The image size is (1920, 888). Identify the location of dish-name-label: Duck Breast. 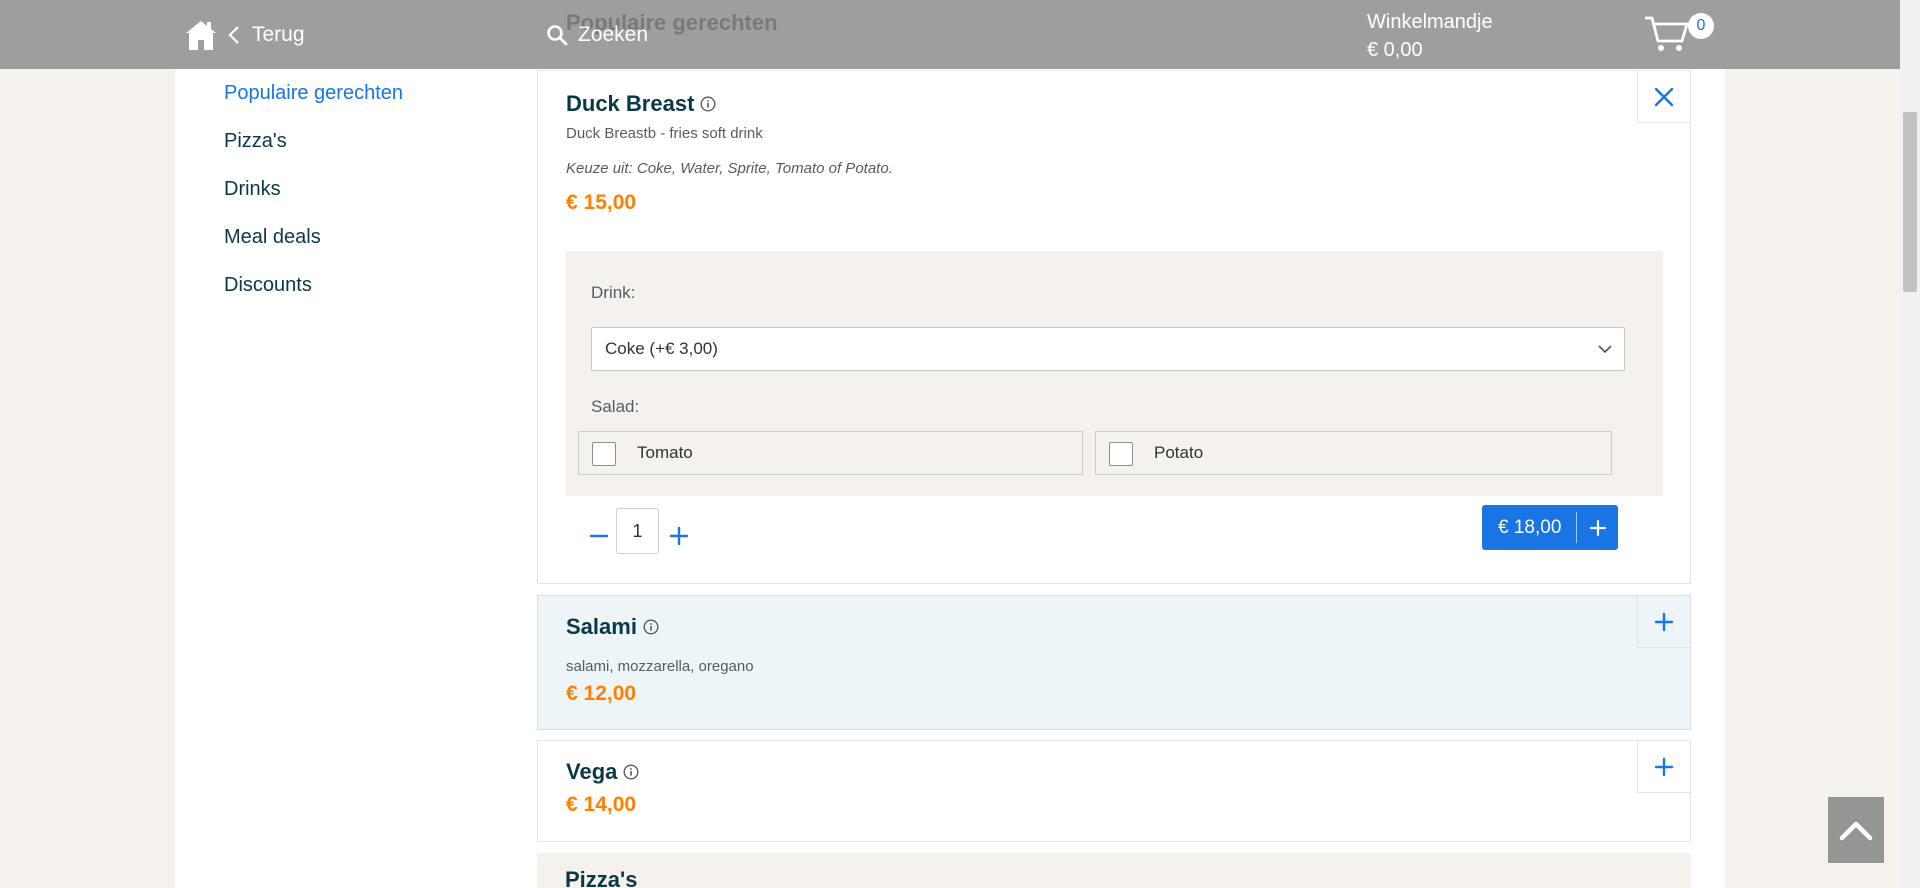
(630, 103).